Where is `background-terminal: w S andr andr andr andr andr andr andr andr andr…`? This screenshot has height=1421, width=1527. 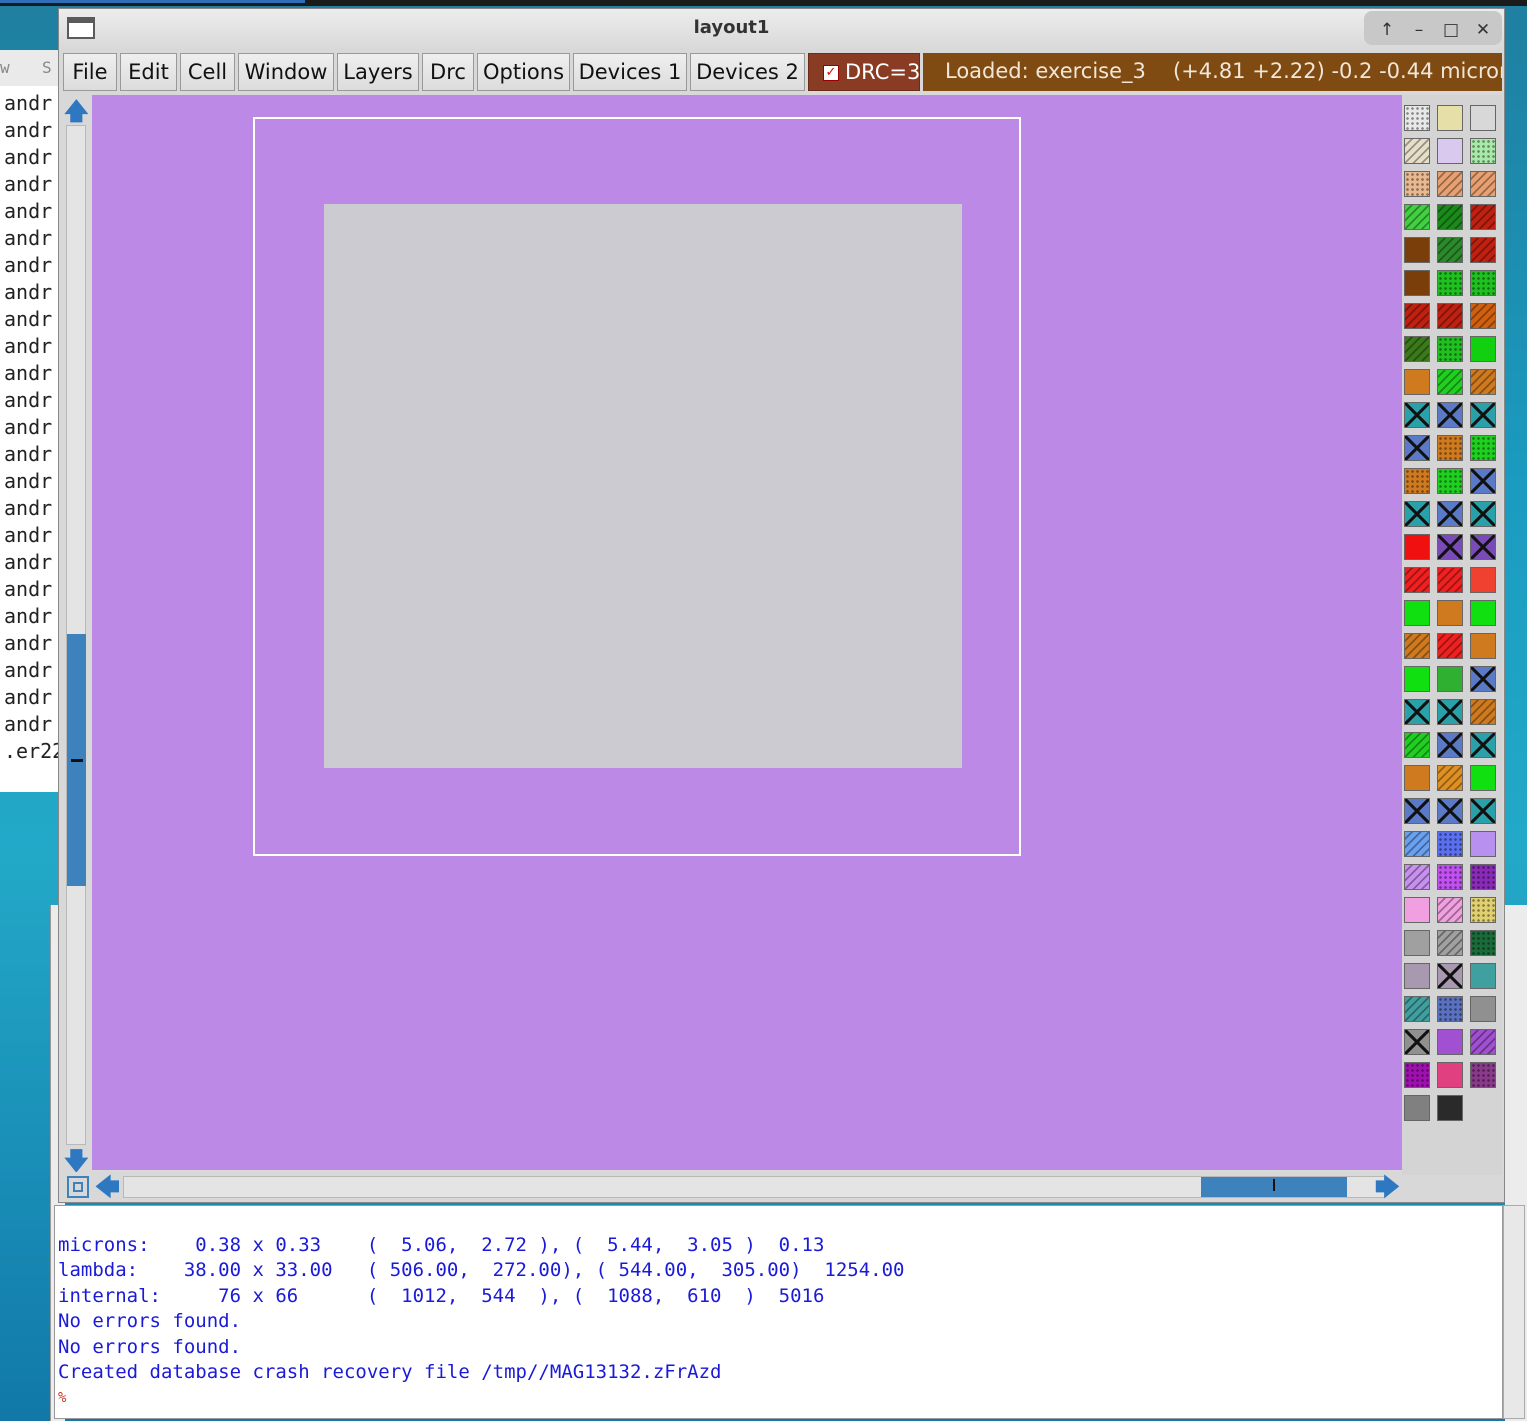 background-terminal: w S andr andr andr andr andr andr andr andr andr… is located at coordinates (29, 421).